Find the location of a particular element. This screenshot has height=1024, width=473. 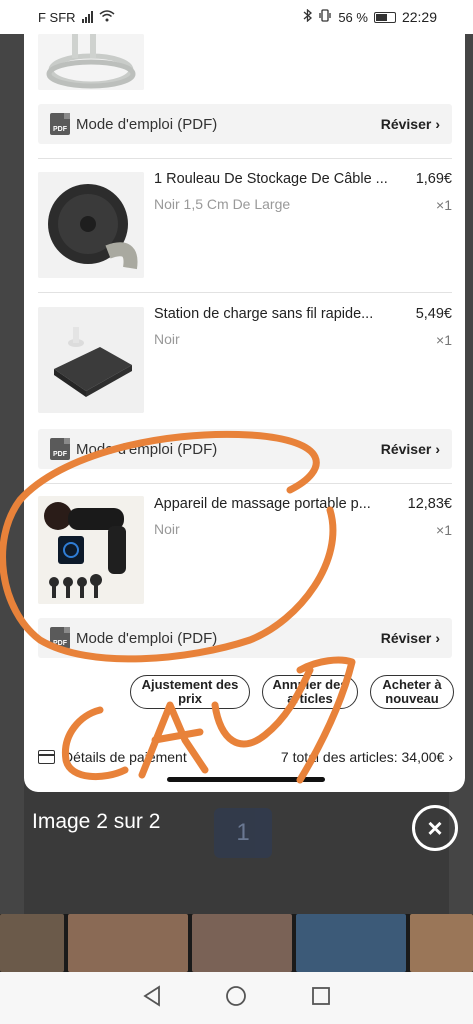

buy-again-button: Acheter à nouveau is located at coordinates (412, 692).